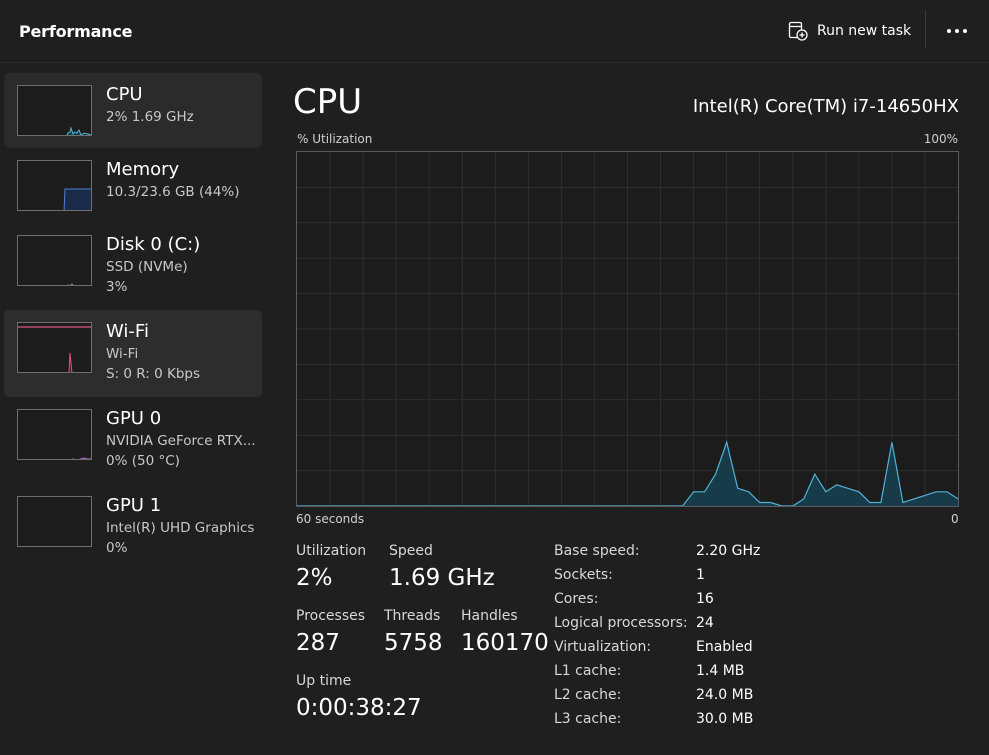 Image resolution: width=989 pixels, height=755 pixels. What do you see at coordinates (489, 616) in the screenshot?
I see `handles-label: Handles` at bounding box center [489, 616].